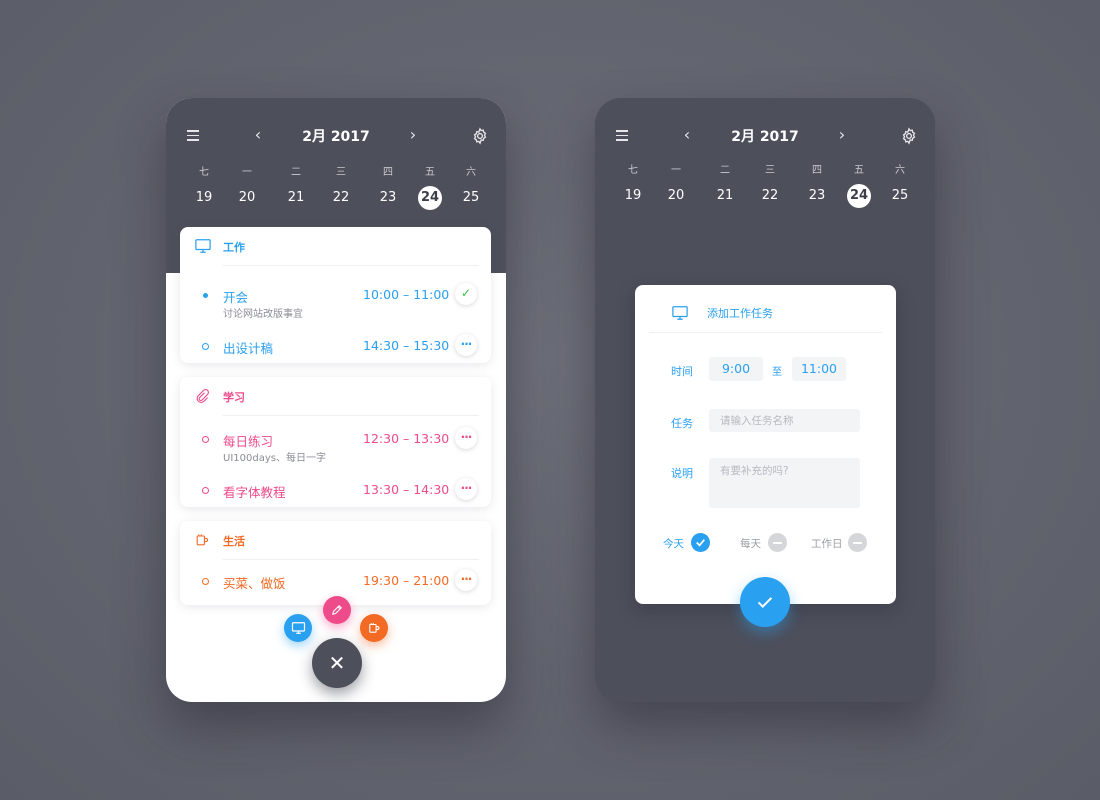 The height and width of the screenshot is (800, 1100). What do you see at coordinates (765, 444) in the screenshot?
I see `add-task-dialog: 添加工作任务 时间 9:00 至 11:00 任务 说明 今天 每天 工作日` at bounding box center [765, 444].